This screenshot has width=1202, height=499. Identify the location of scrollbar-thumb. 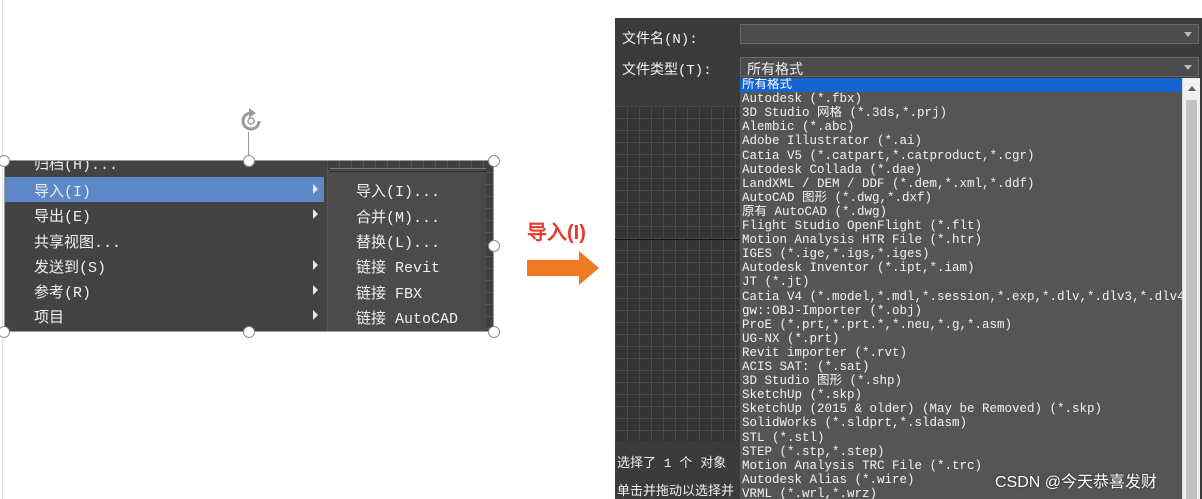
(1191, 299).